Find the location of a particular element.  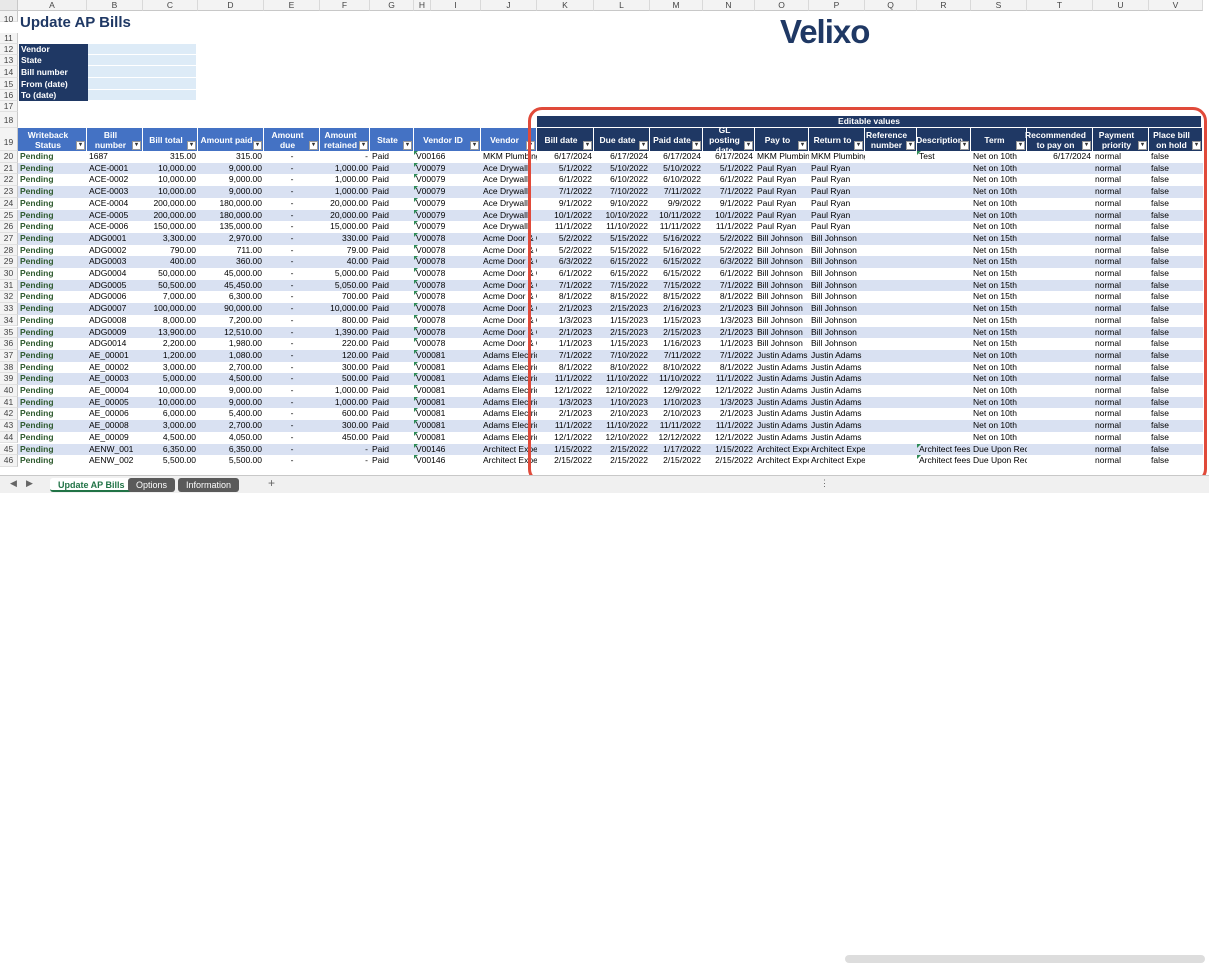

table-cell: 50,000.00 is located at coordinates (170, 273).